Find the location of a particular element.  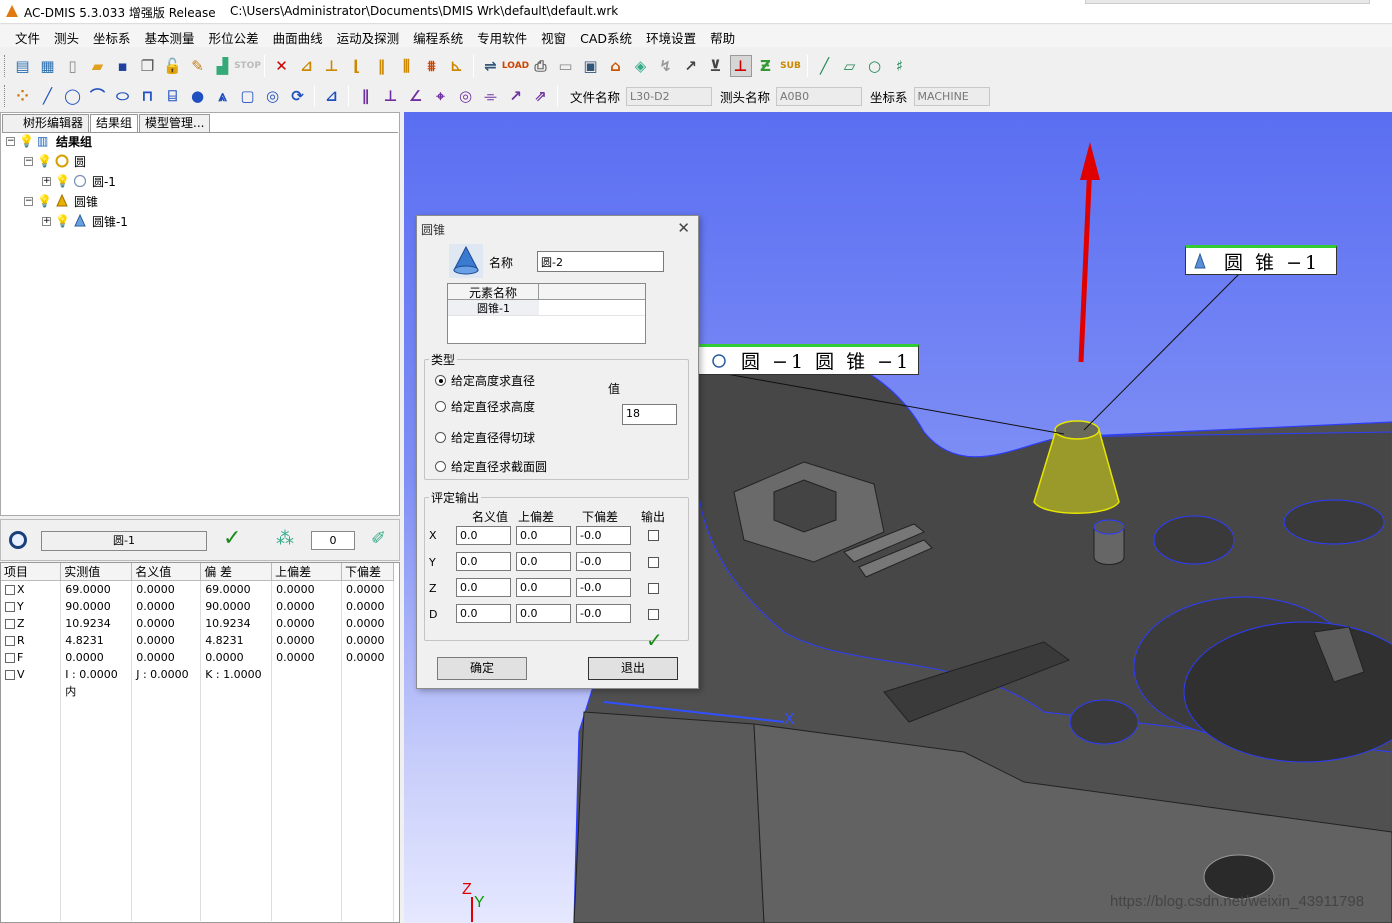

edit-icon: ✎ is located at coordinates (198, 66).